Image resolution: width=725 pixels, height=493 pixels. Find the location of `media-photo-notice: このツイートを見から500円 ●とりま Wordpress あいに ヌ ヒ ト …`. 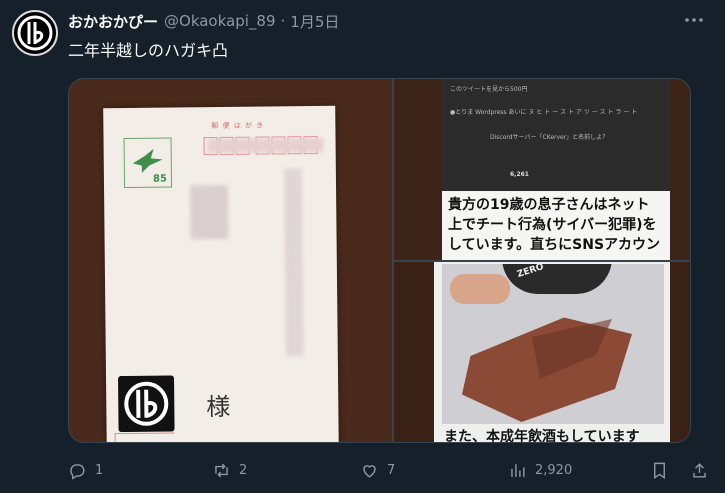

media-photo-notice: このツイートを見から500円 ●とりま Wordpress あいに ヌ ヒ ト … is located at coordinates (542, 169).